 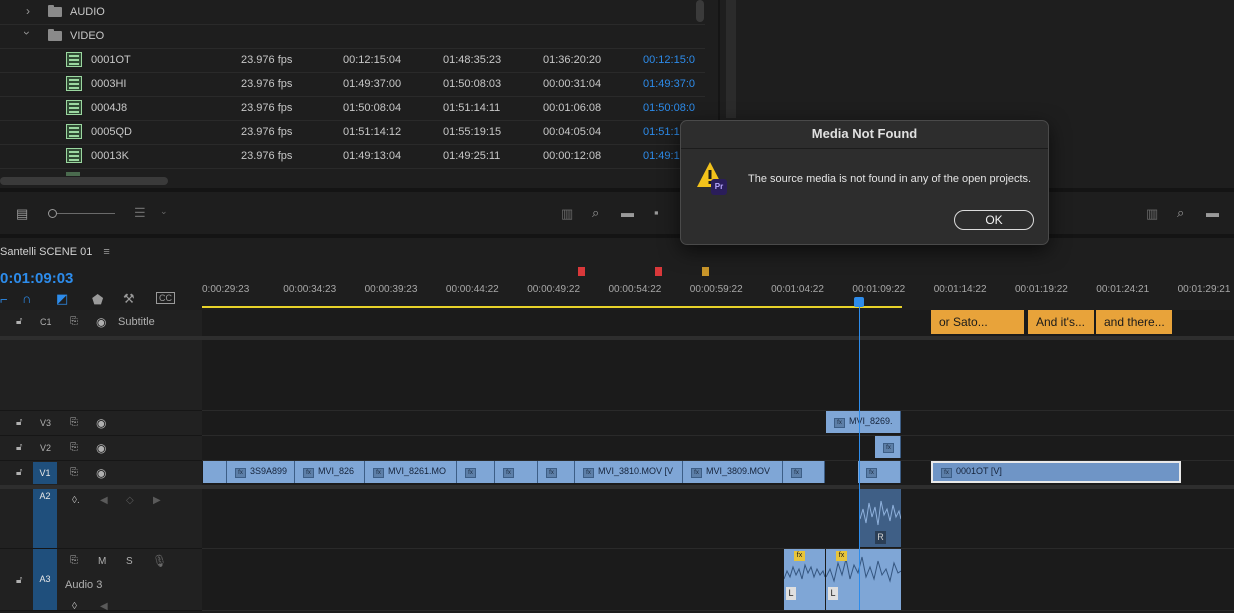 What do you see at coordinates (46, 252) in the screenshot?
I see `sequence-title: Santelli SCENE 01` at bounding box center [46, 252].